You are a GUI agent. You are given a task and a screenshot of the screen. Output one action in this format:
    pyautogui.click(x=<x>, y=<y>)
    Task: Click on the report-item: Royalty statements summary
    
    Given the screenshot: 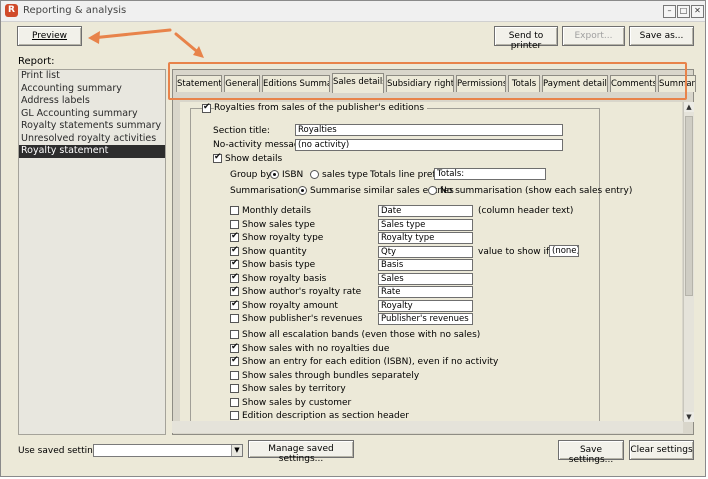 What is the action you would take?
    pyautogui.click(x=92, y=126)
    